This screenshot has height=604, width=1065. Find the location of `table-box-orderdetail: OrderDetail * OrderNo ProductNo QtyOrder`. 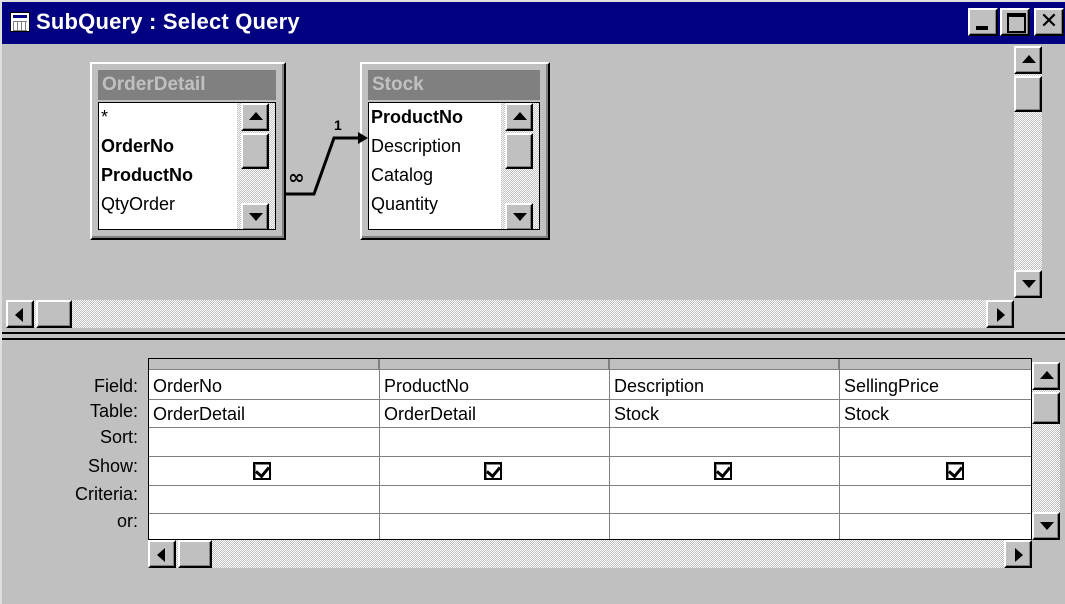

table-box-orderdetail: OrderDetail * OrderNo ProductNo QtyOrder is located at coordinates (188, 151).